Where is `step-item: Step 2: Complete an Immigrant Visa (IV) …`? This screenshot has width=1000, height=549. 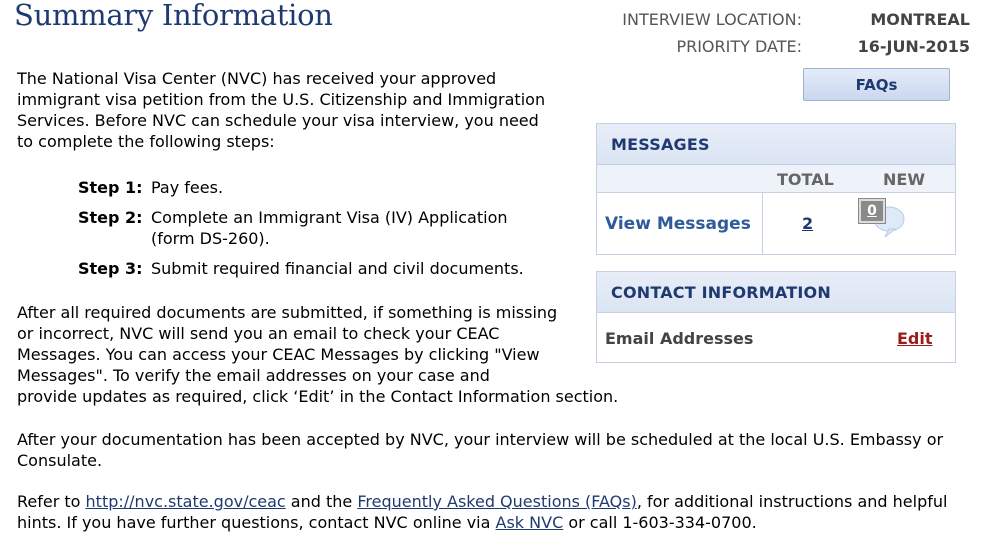 step-item: Step 2: Complete an Immigrant Visa (IV) … is located at coordinates (328, 228).